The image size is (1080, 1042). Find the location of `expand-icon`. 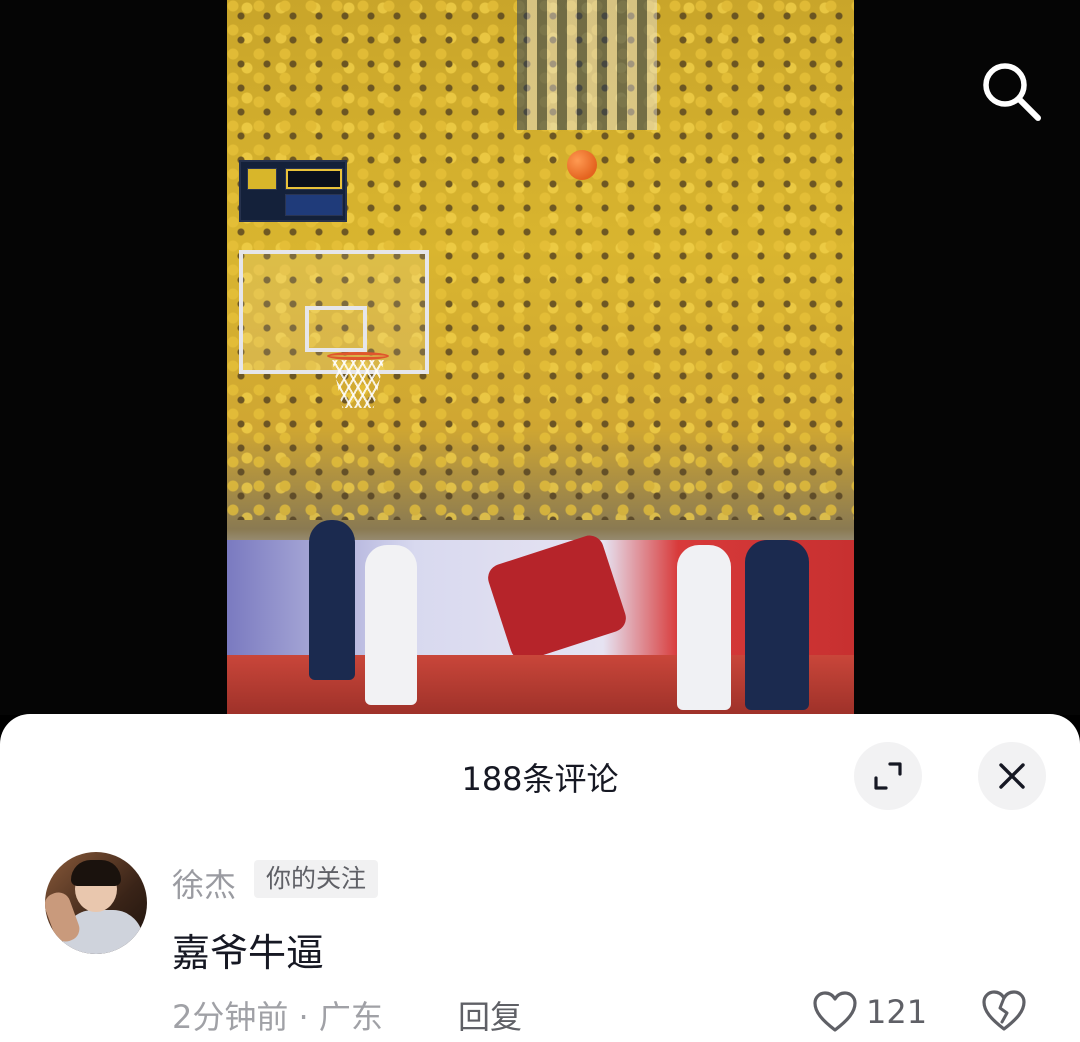

expand-icon is located at coordinates (888, 776).